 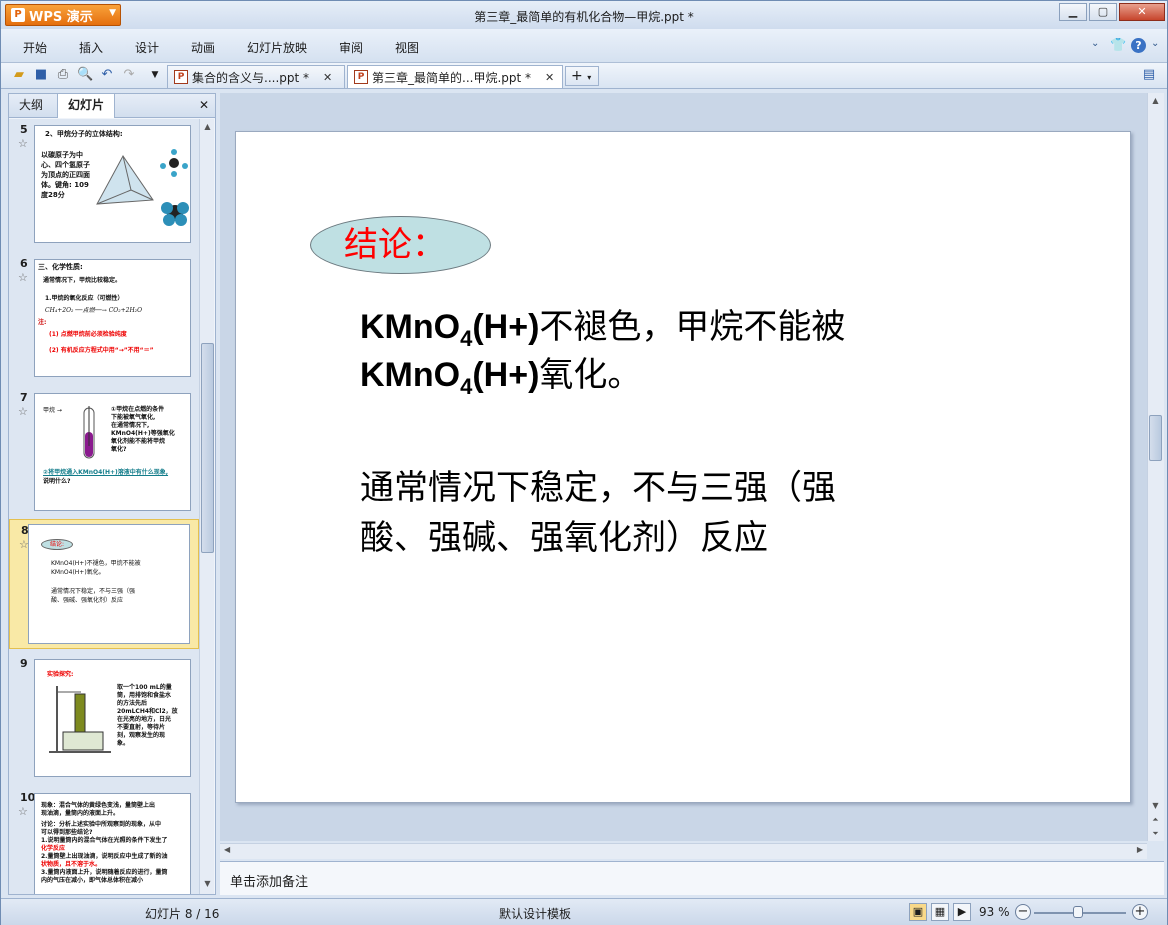 I want to click on thumb-text: 氧化?, so click(x=119, y=449).